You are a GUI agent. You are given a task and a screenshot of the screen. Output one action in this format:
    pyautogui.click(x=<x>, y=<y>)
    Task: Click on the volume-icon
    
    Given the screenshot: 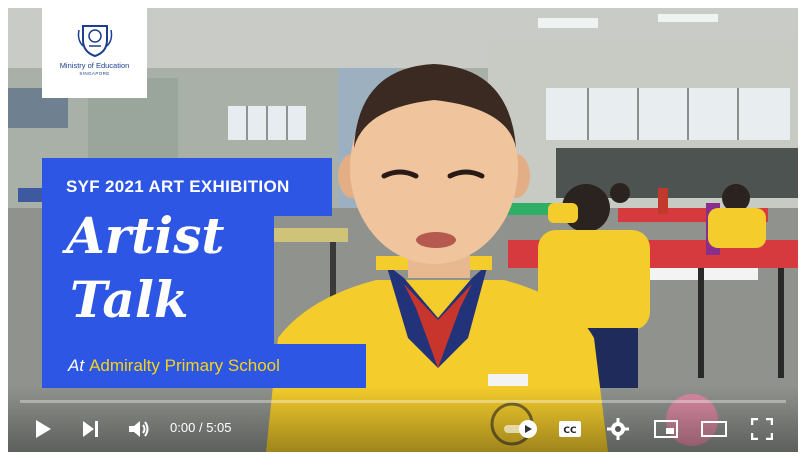 What is the action you would take?
    pyautogui.click(x=139, y=429)
    